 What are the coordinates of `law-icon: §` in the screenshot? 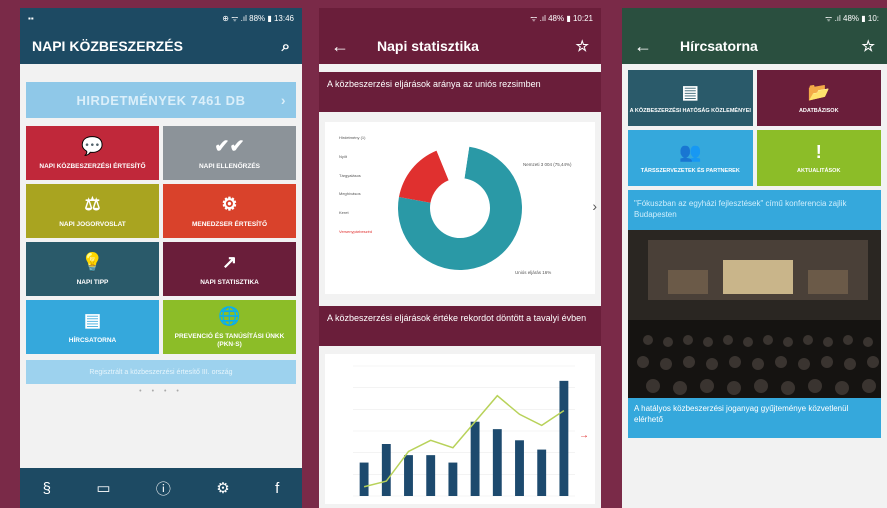 It's located at (47, 488).